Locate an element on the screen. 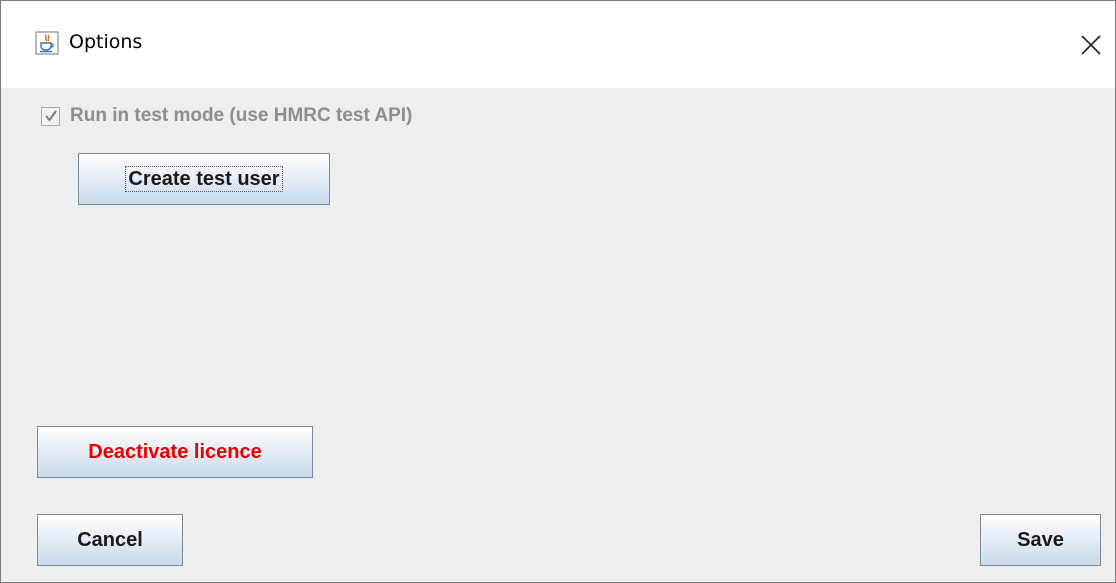 This screenshot has height=583, width=1116. cancel-button: Cancel is located at coordinates (110, 540).